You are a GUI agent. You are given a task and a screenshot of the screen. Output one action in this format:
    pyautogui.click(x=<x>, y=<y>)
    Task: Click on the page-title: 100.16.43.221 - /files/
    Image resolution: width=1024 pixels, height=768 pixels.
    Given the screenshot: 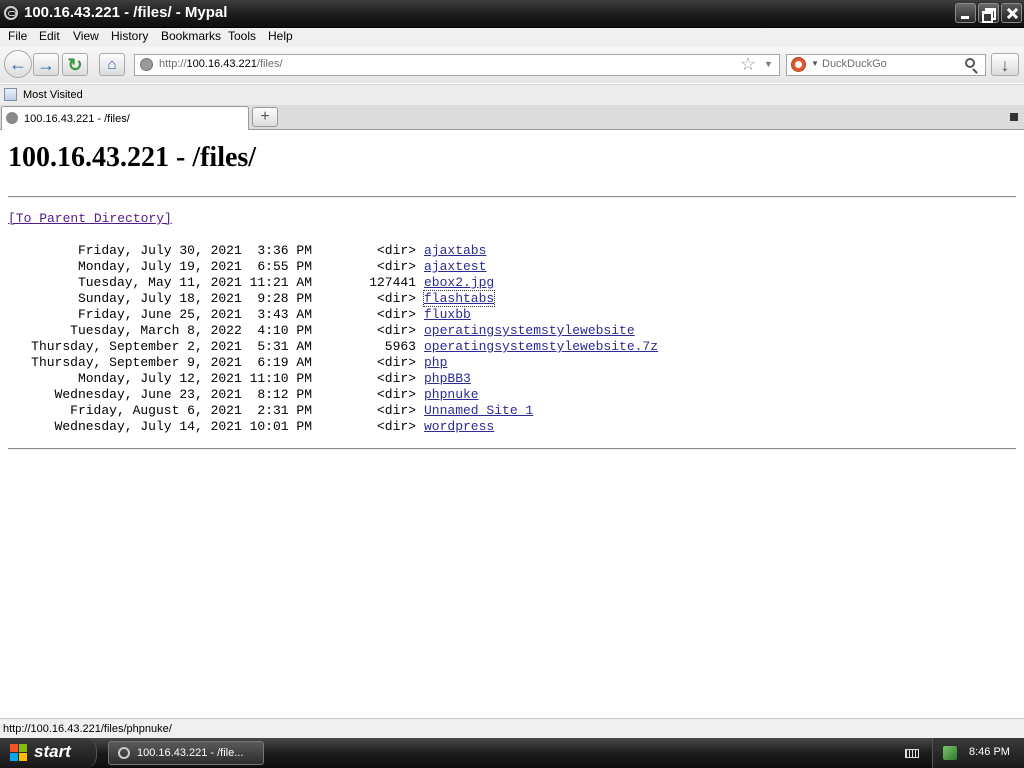 What is the action you would take?
    pyautogui.click(x=132, y=157)
    